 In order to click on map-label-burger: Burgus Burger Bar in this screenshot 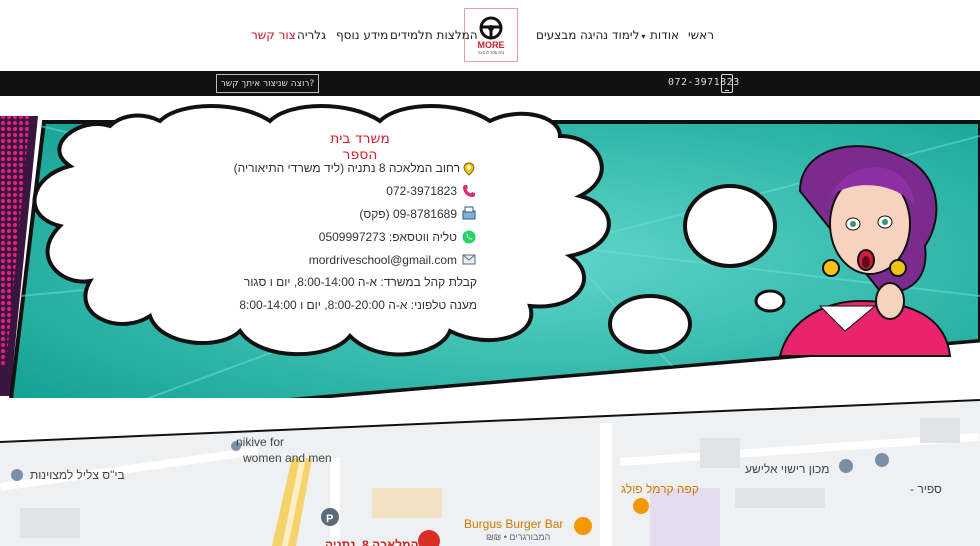, I will do `click(514, 524)`.